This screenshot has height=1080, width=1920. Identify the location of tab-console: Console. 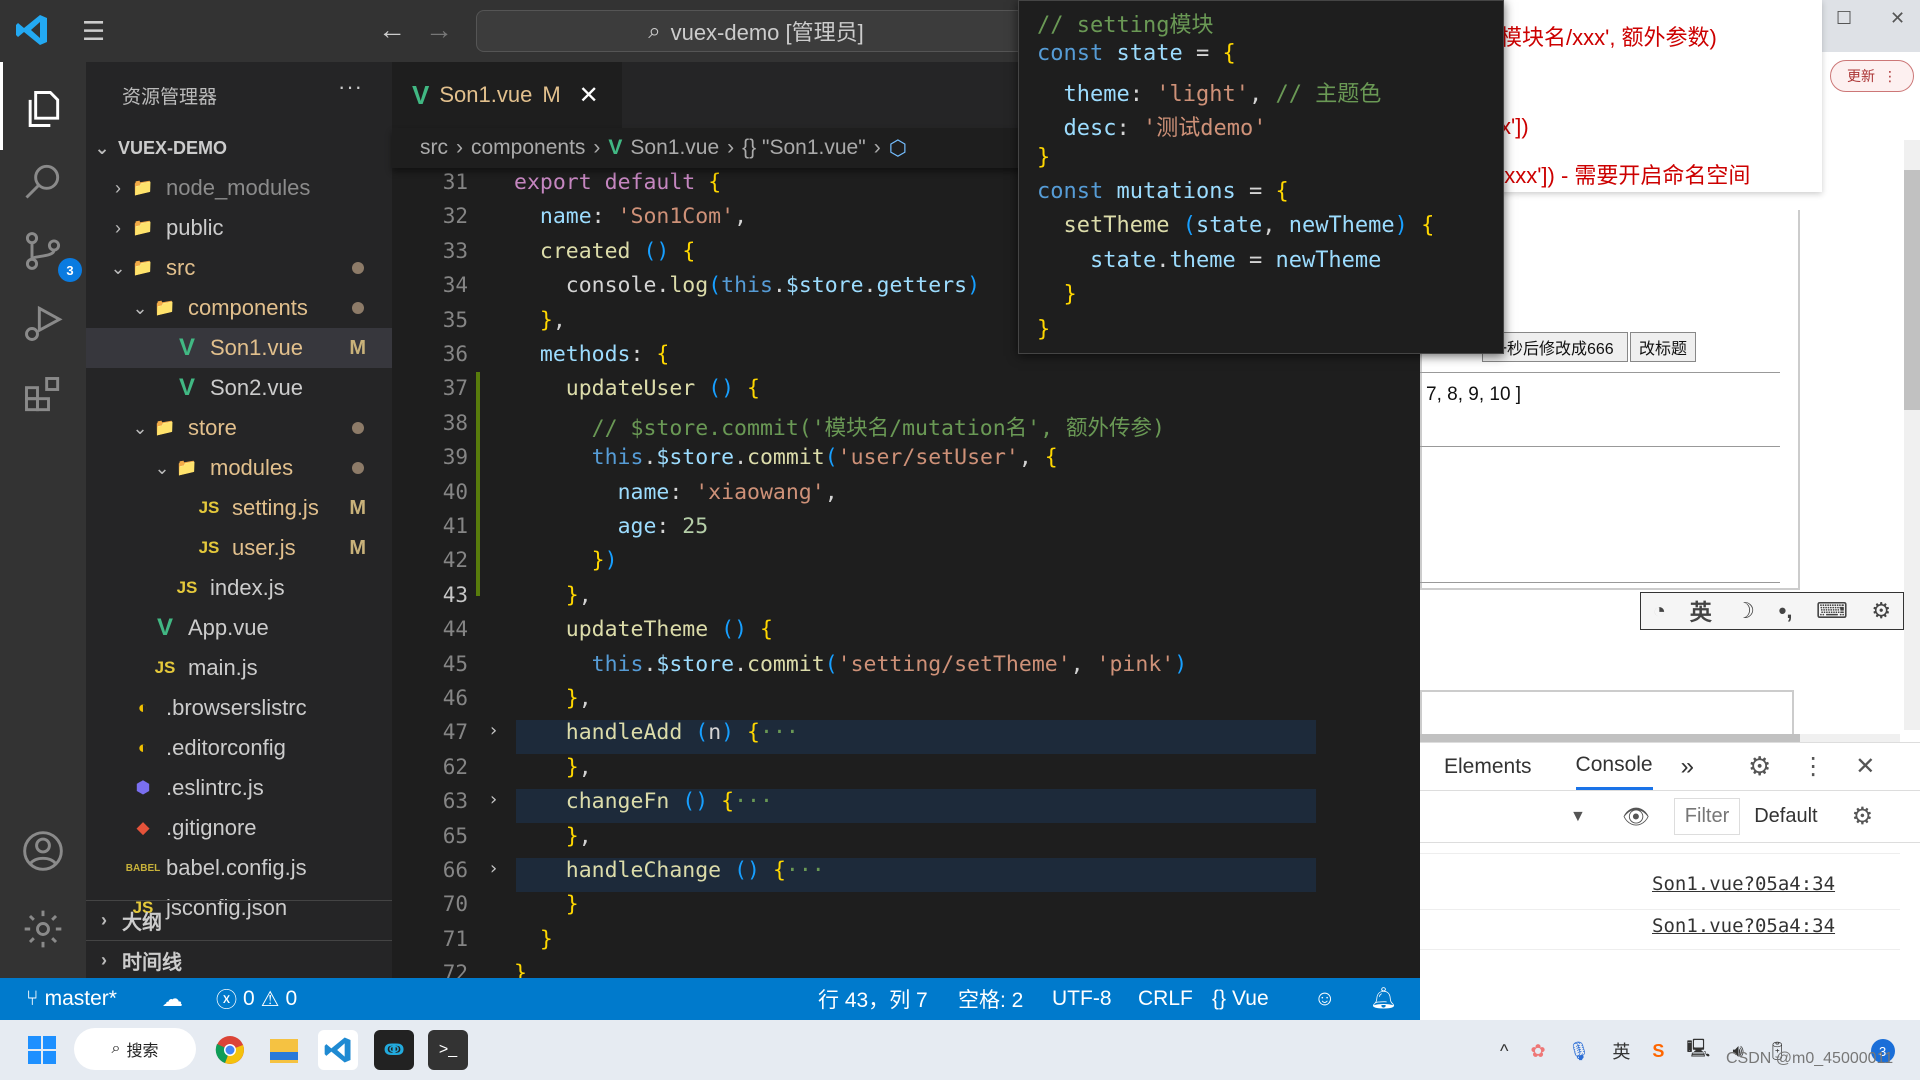
(1614, 766).